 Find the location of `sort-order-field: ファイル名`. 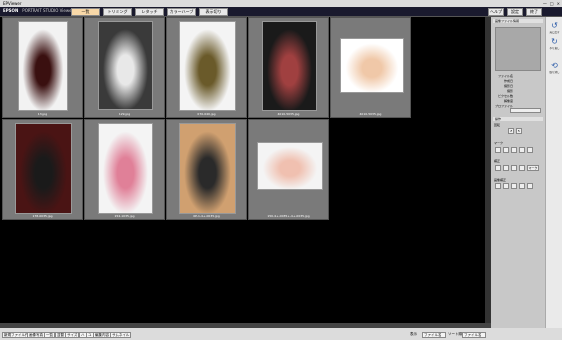

sort-order-field: ファイル名 is located at coordinates (474, 335).